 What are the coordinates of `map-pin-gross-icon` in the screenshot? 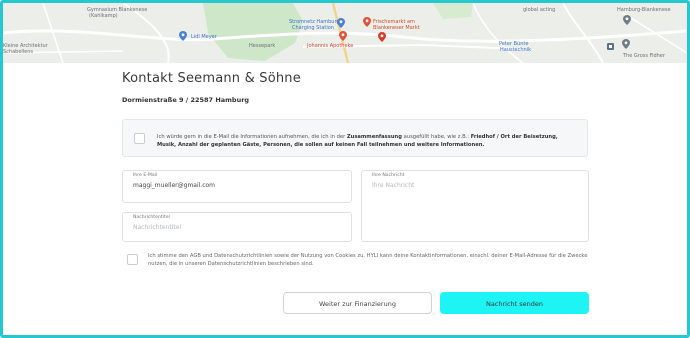 It's located at (626, 44).